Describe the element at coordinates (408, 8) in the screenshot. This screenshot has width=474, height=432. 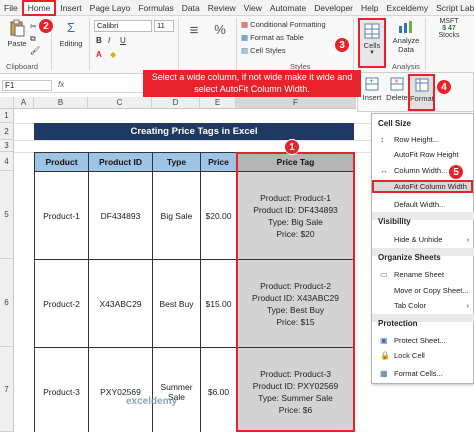
I see `tab-exceldemy: Exceldemy` at that location.